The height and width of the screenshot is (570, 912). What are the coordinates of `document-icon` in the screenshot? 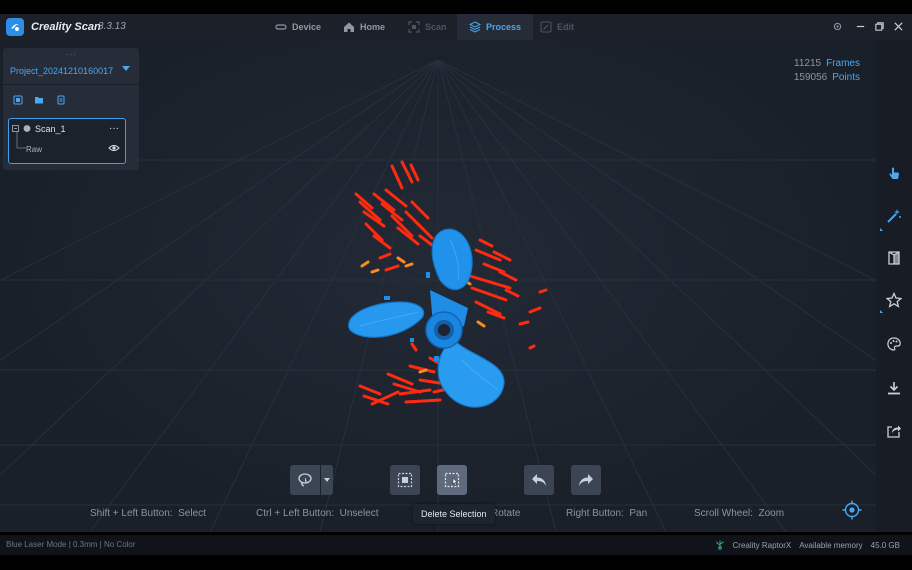 It's located at (61, 100).